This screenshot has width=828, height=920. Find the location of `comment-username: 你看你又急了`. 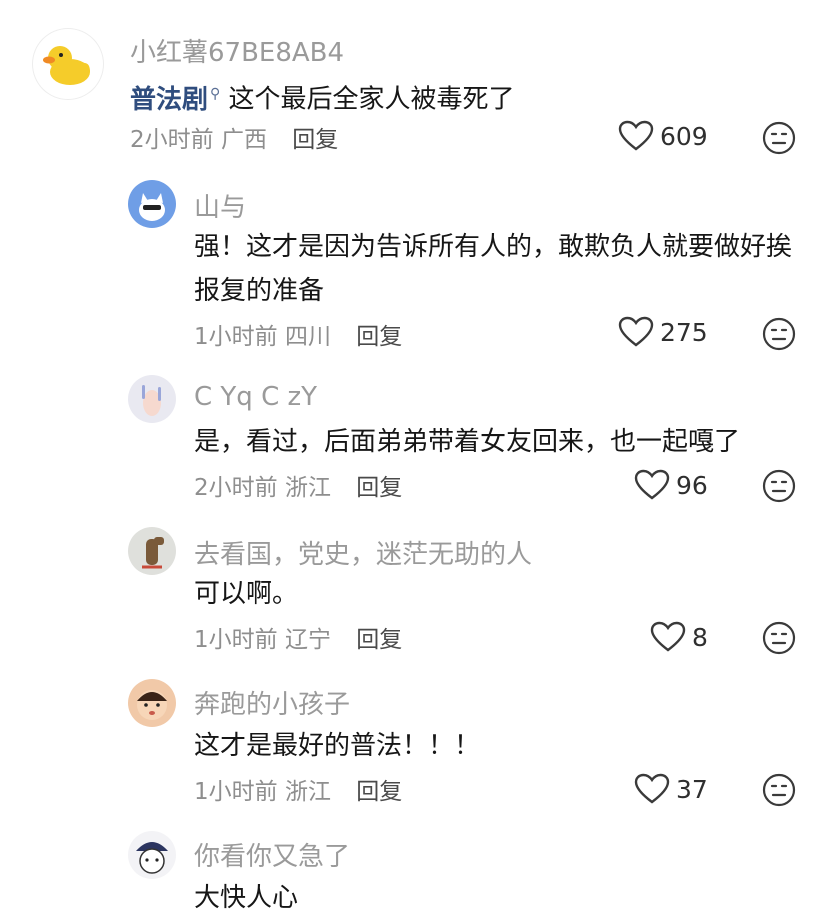

comment-username: 你看你又急了 is located at coordinates (272, 854).